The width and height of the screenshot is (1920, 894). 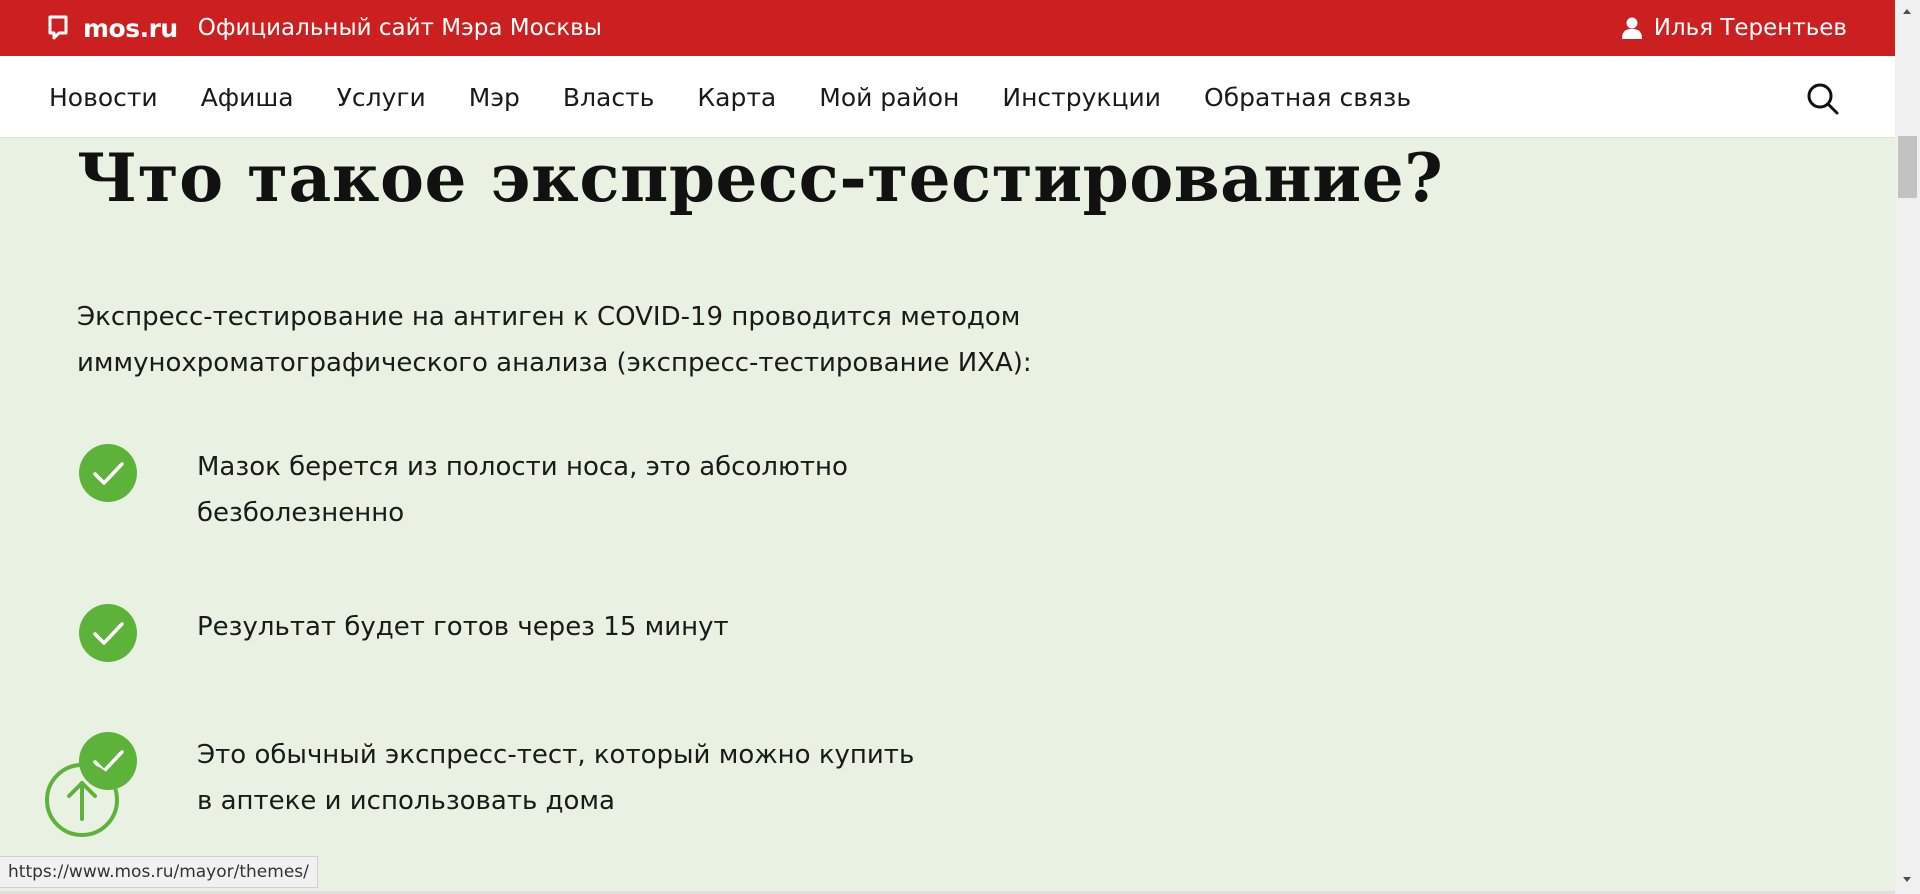 I want to click on triangle-up-icon, so click(x=1907, y=11).